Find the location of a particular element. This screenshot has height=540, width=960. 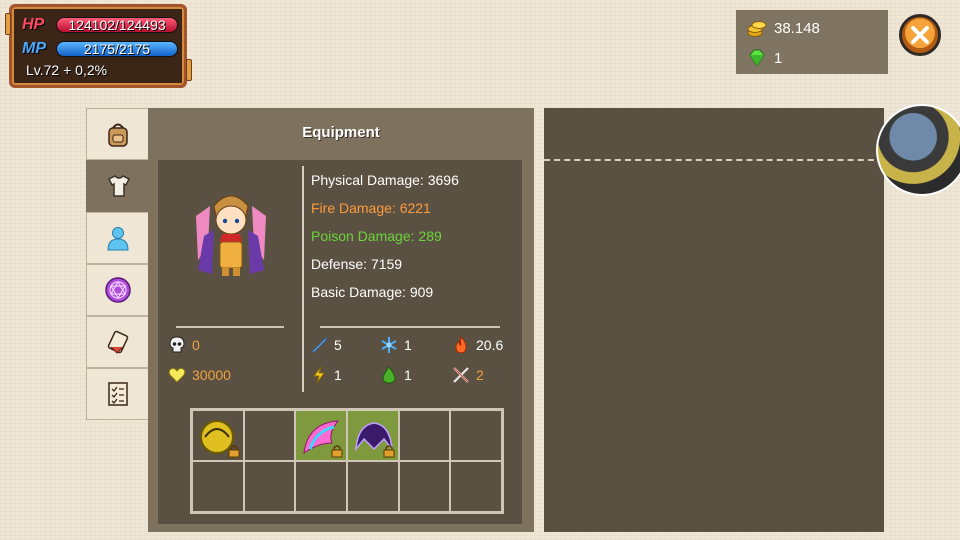

flame-icon is located at coordinates (461, 345).